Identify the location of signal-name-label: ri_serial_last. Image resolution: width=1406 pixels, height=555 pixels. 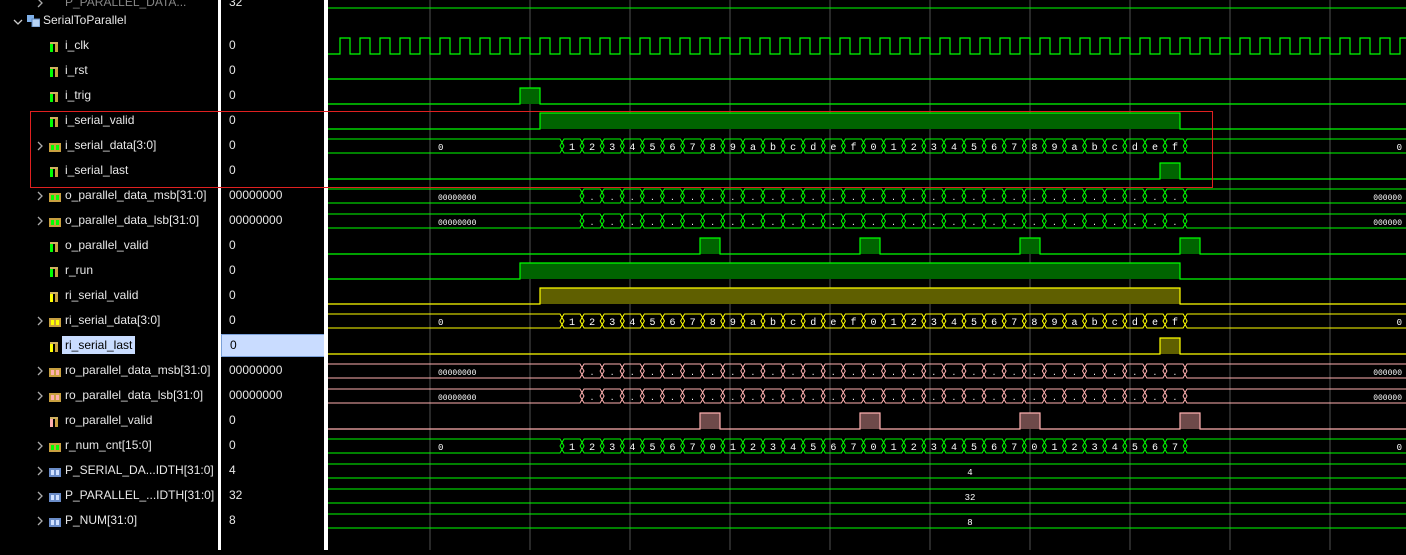
(99, 345).